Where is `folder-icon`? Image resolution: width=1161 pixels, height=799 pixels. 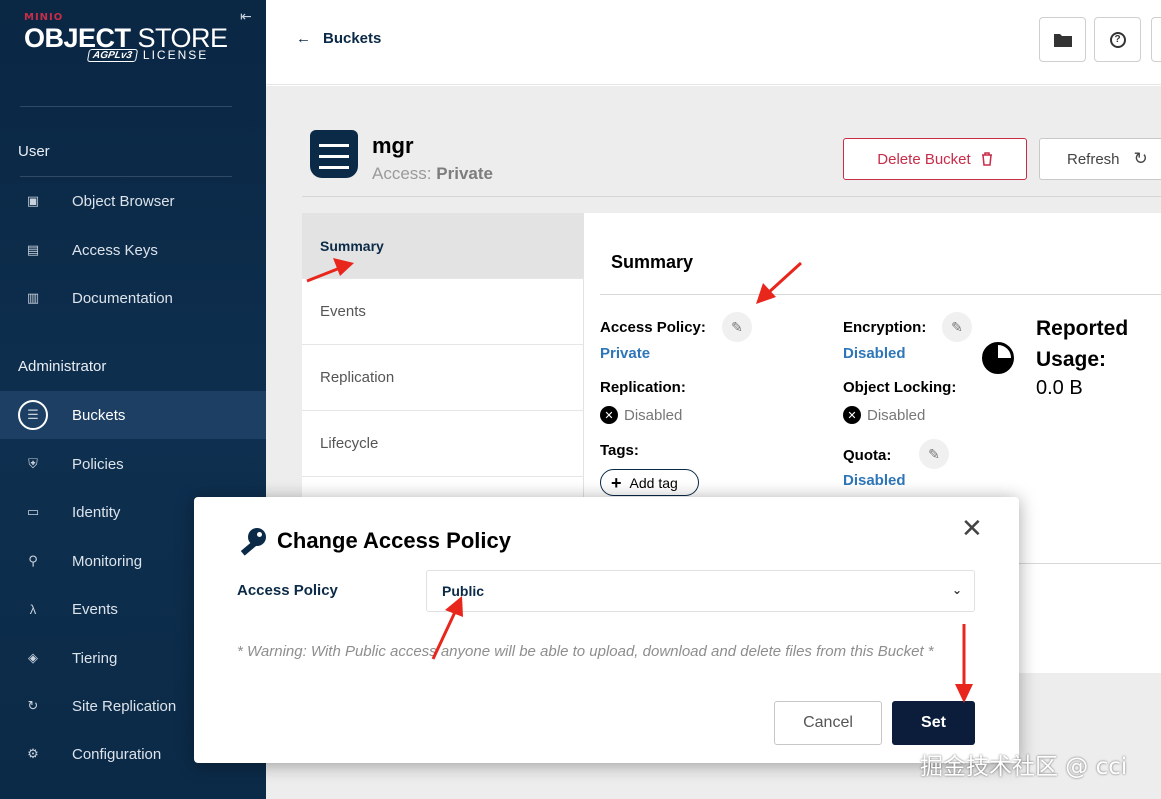
folder-icon is located at coordinates (1062, 40).